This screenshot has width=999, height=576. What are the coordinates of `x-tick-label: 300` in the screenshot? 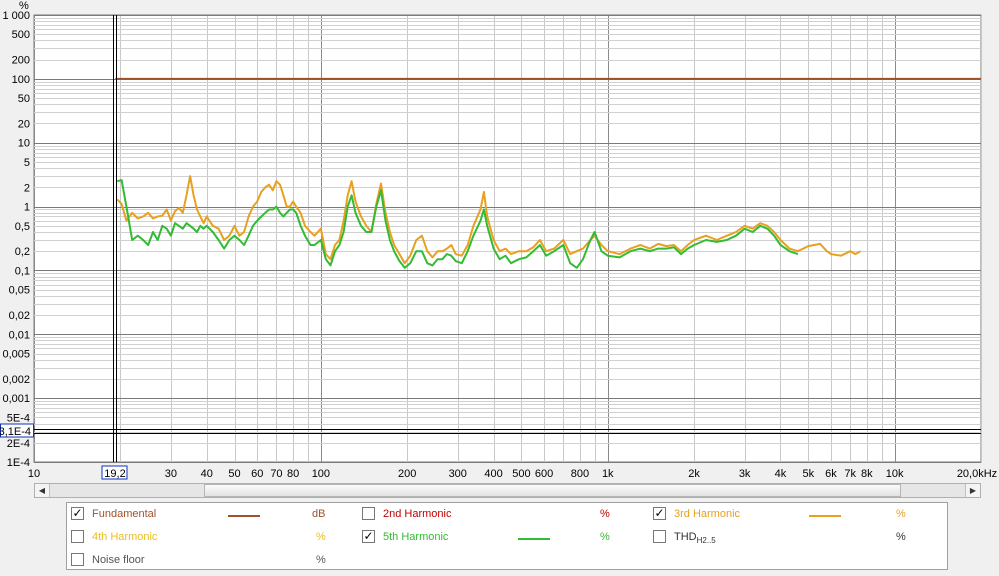 It's located at (458, 474).